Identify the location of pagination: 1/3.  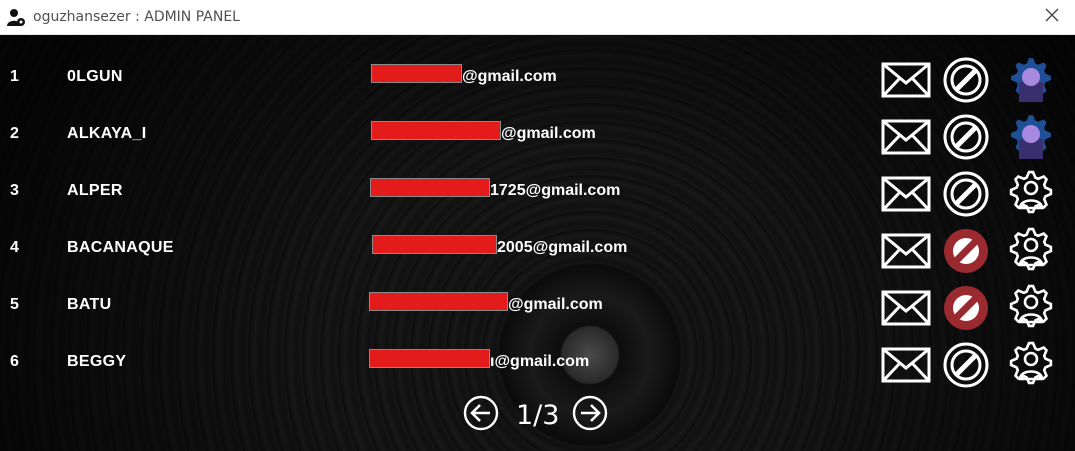
(538, 415).